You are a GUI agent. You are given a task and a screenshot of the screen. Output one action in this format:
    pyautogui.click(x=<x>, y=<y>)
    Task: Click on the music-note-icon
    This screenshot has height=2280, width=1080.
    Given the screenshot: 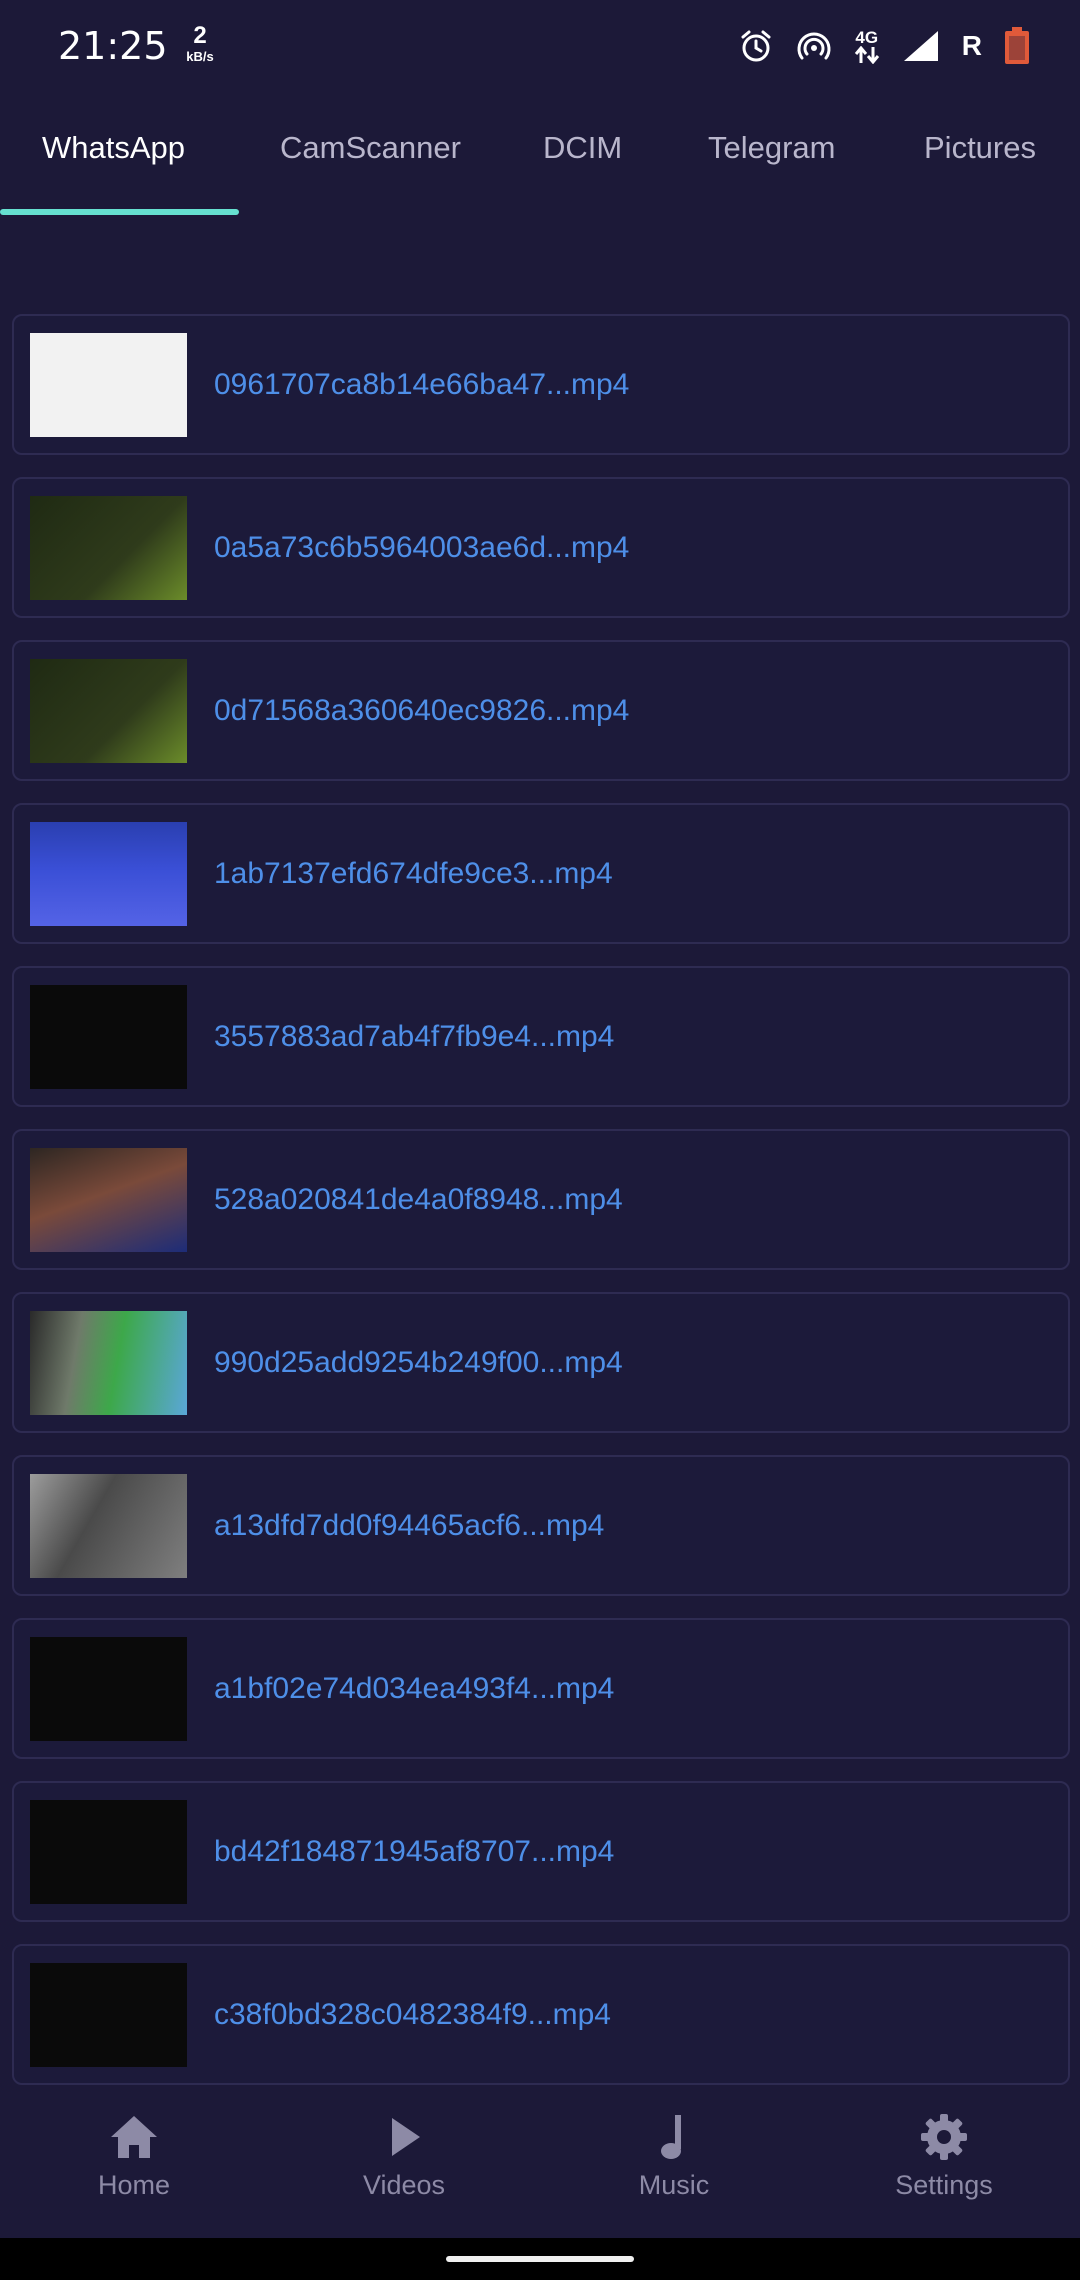 What is the action you would take?
    pyautogui.click(x=671, y=2137)
    